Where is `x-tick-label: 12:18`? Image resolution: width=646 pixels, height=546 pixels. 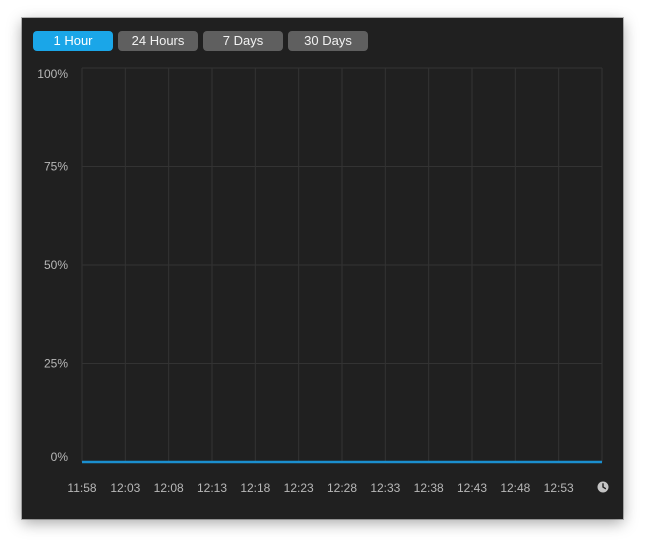 x-tick-label: 12:18 is located at coordinates (255, 488).